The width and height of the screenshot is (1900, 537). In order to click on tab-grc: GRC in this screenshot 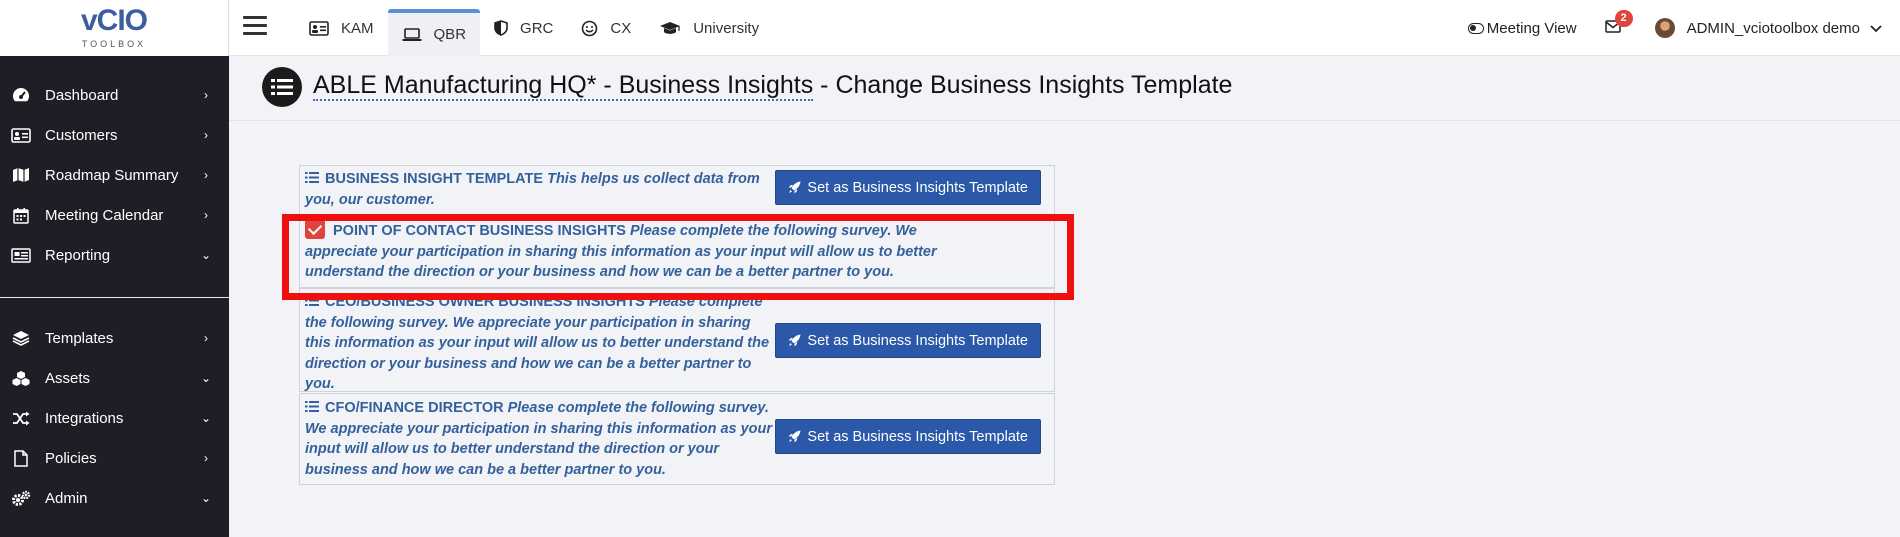, I will do `click(523, 28)`.